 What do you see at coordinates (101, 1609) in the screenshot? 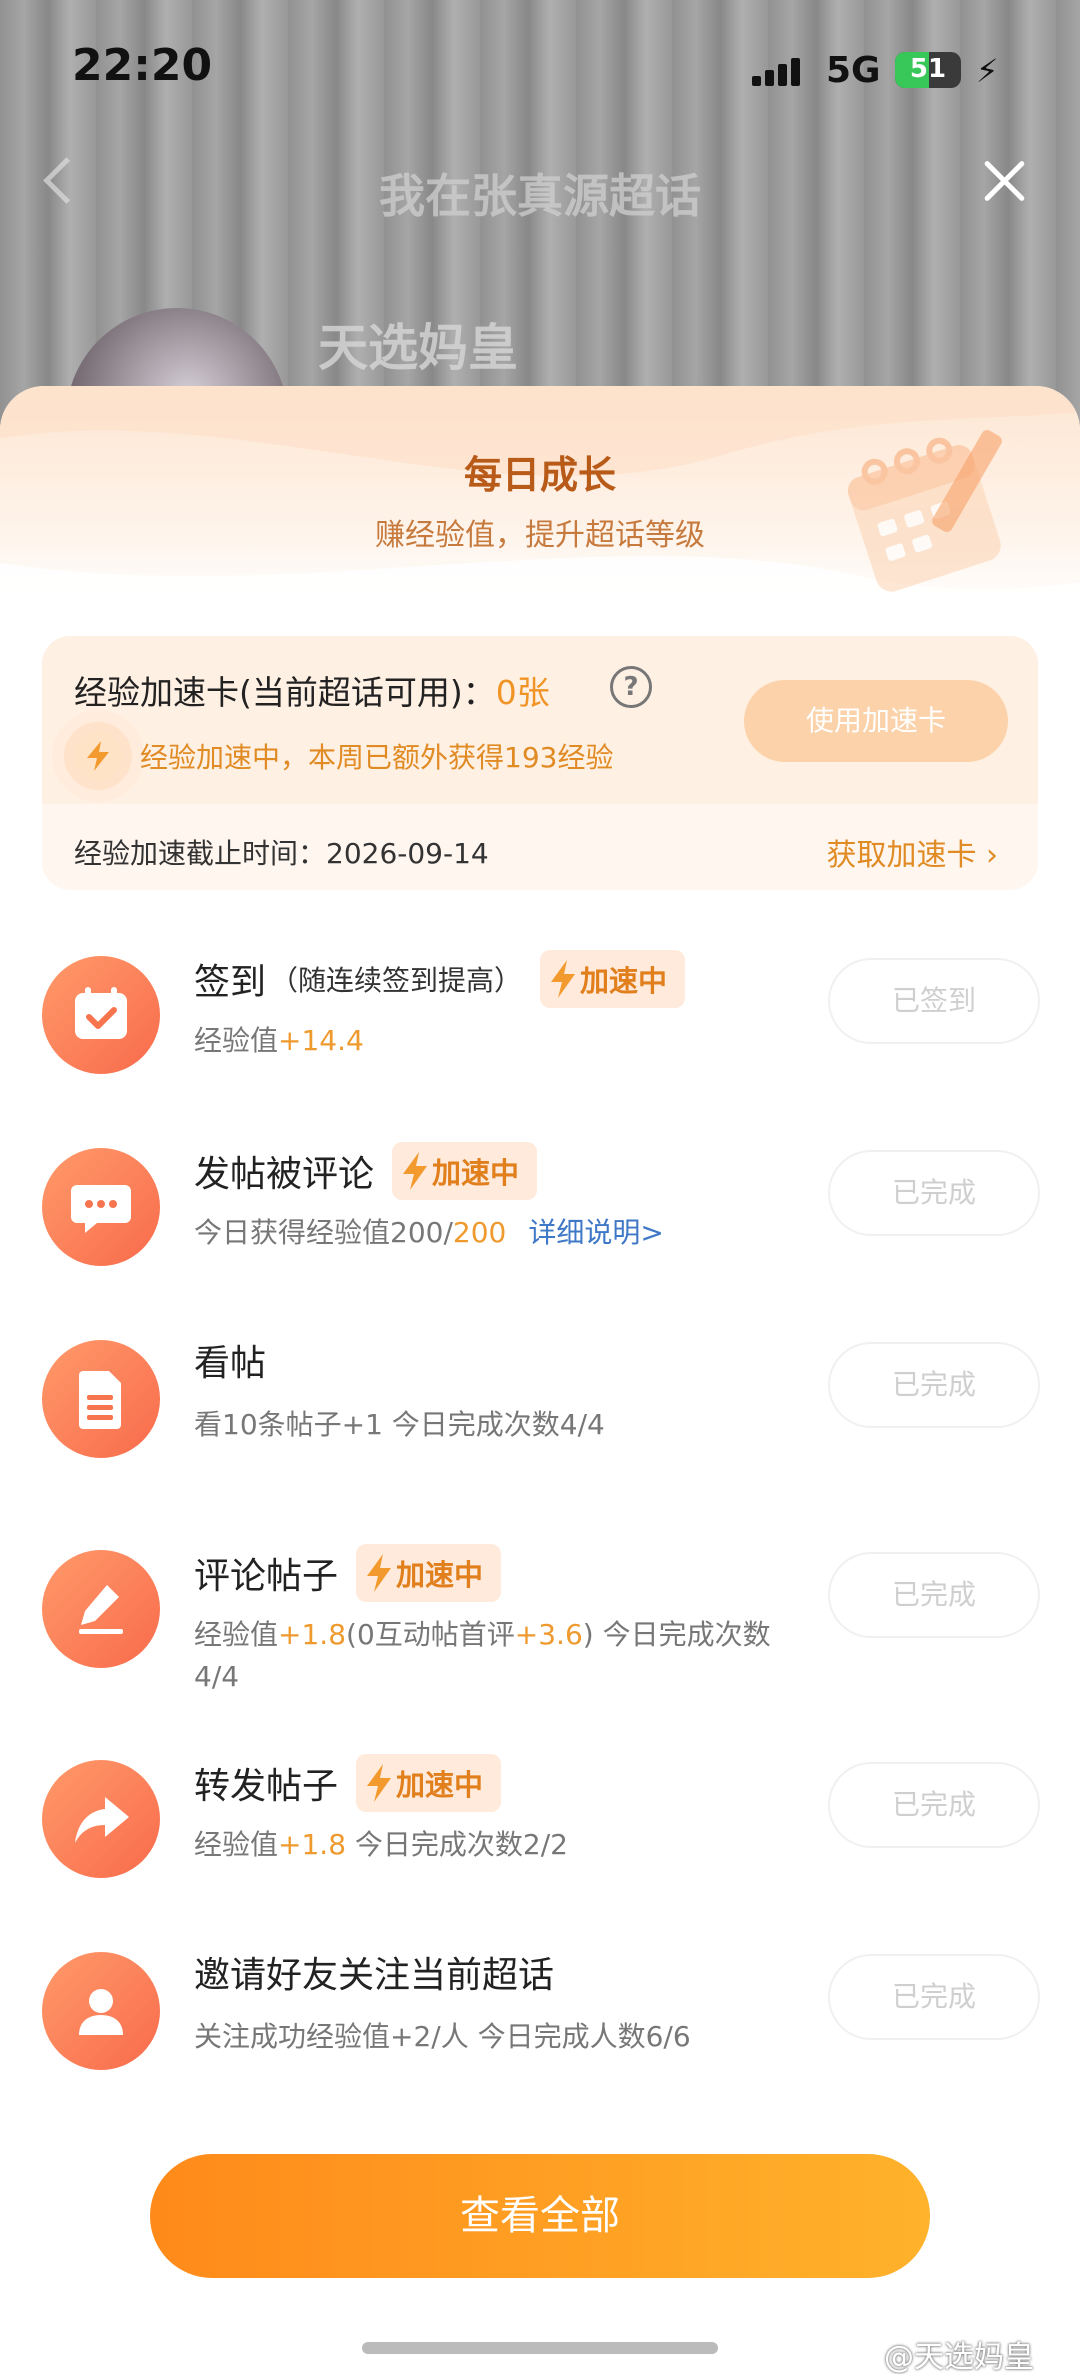
I see `edit-pen-icon` at bounding box center [101, 1609].